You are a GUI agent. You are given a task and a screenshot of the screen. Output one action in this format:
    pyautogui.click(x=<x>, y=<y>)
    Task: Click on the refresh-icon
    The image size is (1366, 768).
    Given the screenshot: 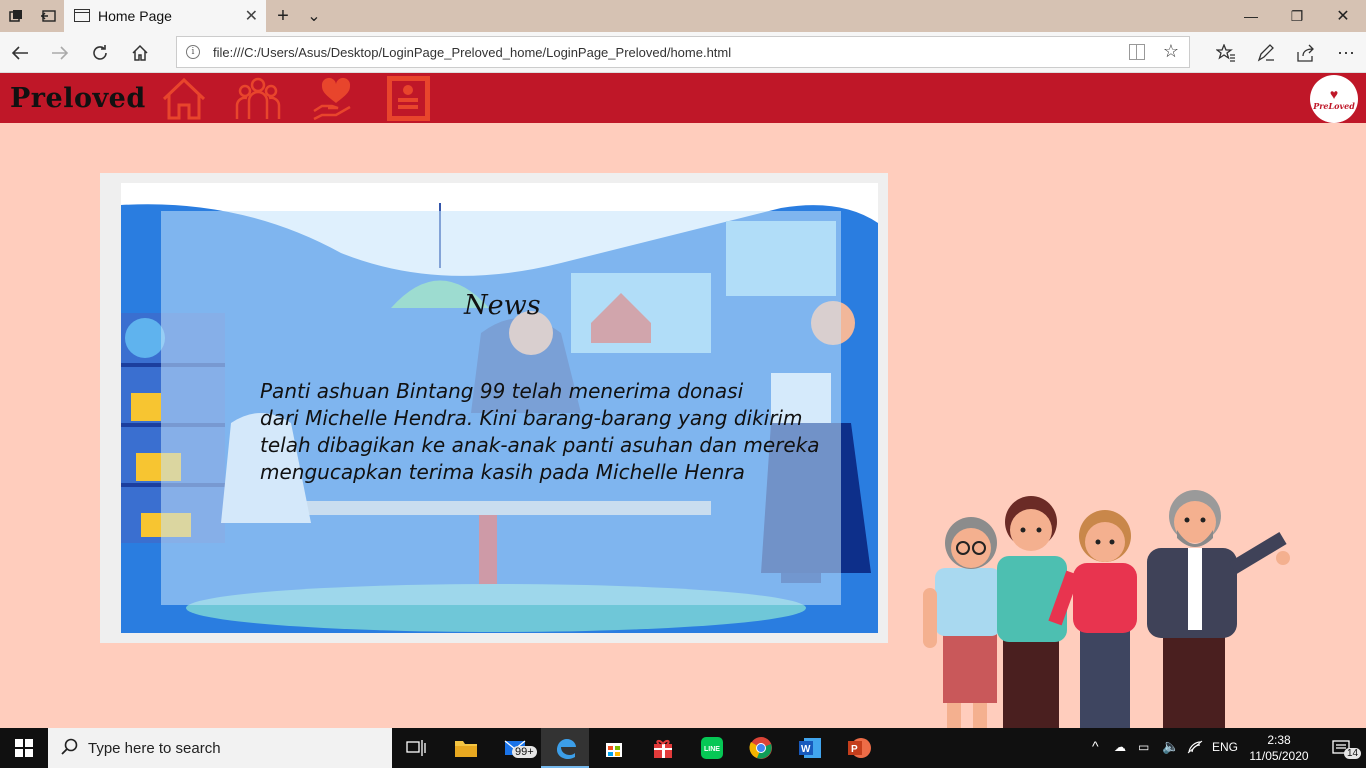 What is the action you would take?
    pyautogui.click(x=100, y=53)
    